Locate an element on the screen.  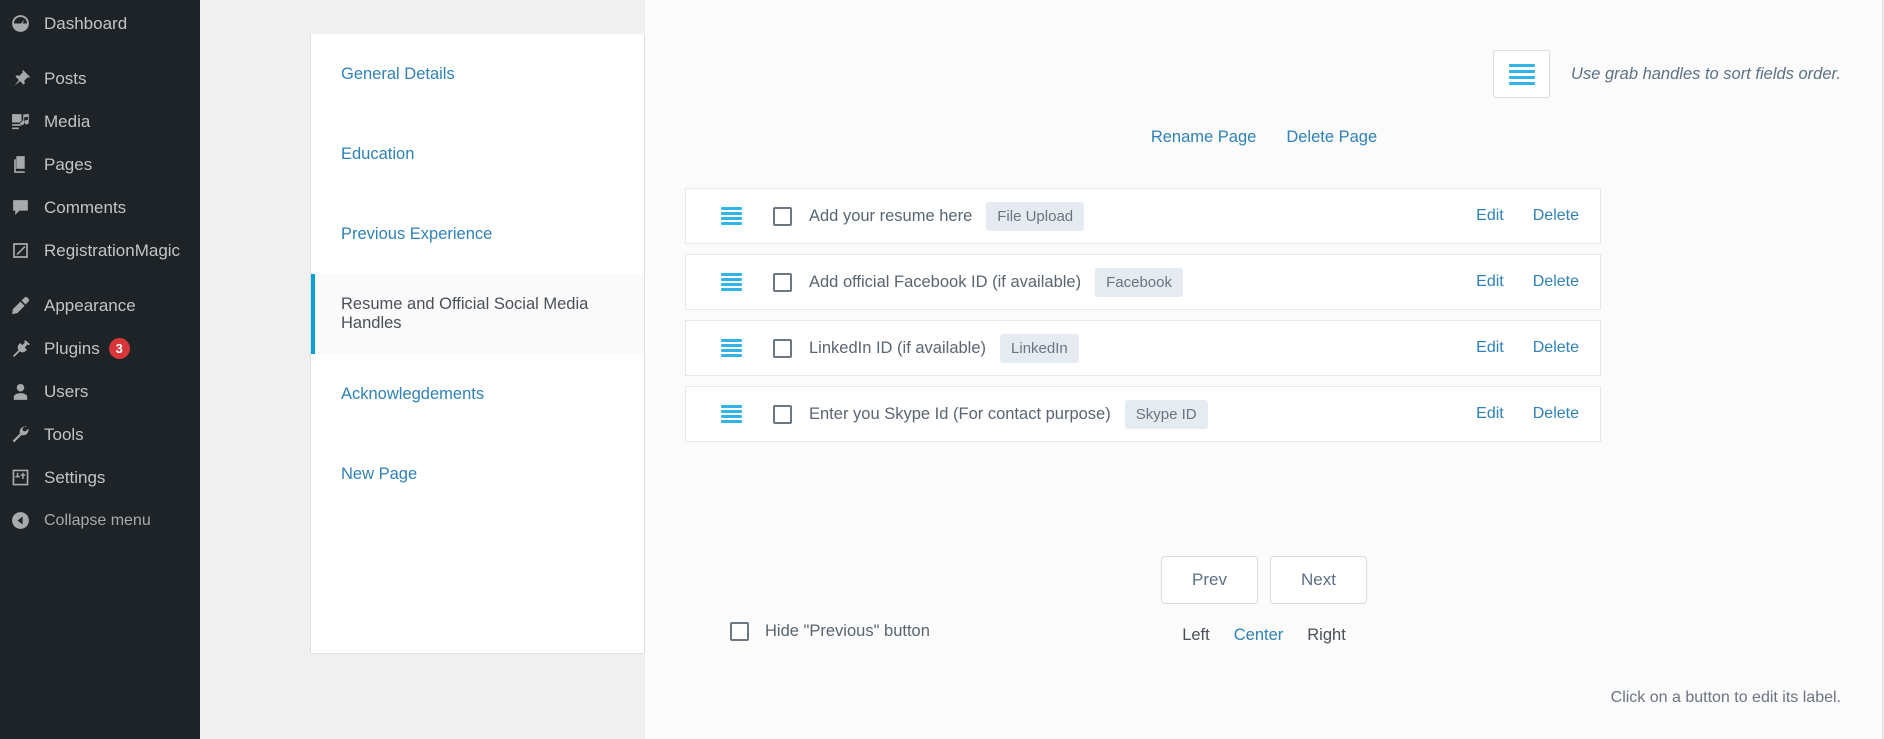
plug-icon is located at coordinates (20, 349).